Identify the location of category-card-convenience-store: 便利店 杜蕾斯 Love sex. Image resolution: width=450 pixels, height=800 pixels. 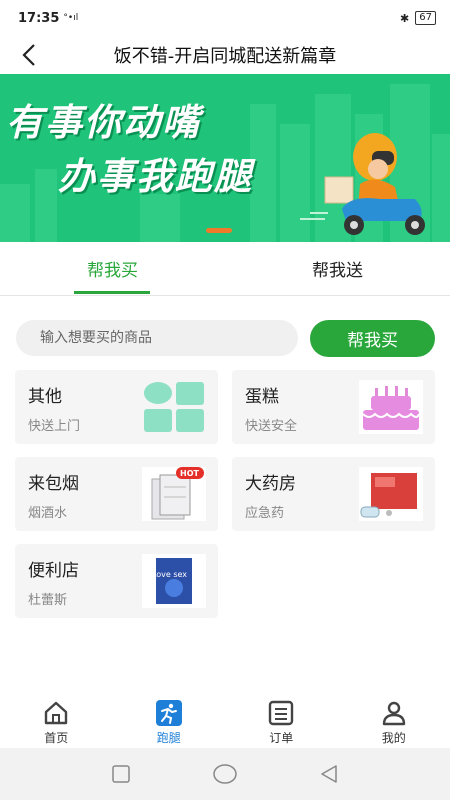
(116, 581).